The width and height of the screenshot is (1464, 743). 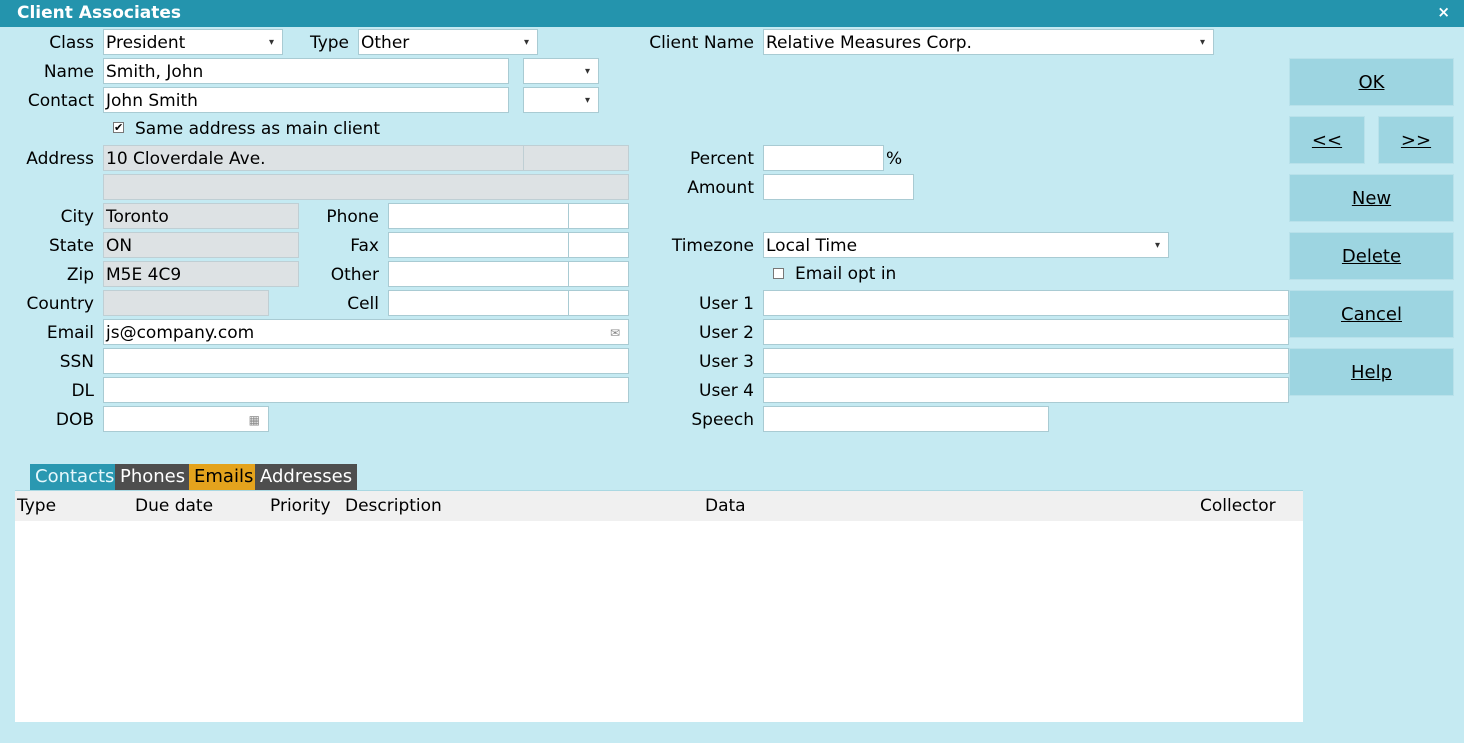 I want to click on delete-button-label: Delete, so click(x=1371, y=256).